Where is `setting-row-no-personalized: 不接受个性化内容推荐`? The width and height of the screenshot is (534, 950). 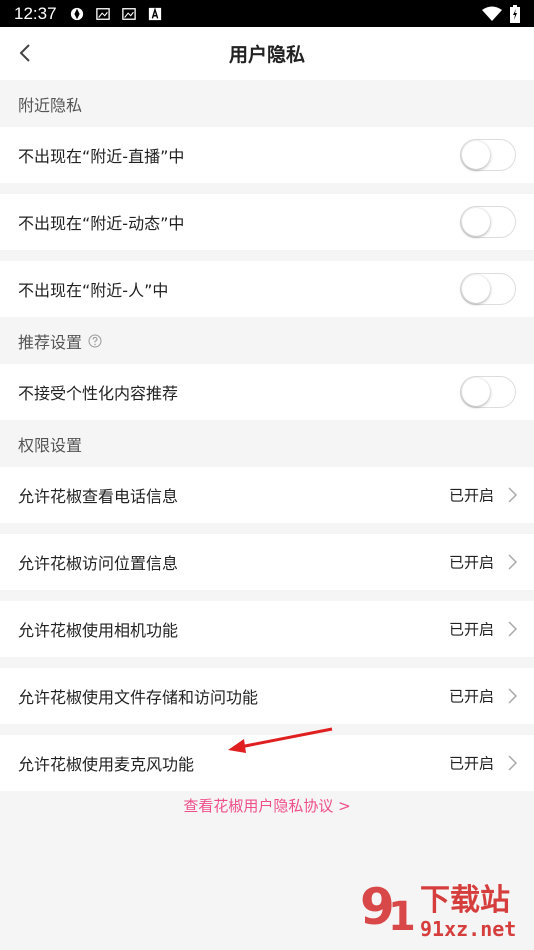
setting-row-no-personalized: 不接受个性化内容推荐 is located at coordinates (267, 392).